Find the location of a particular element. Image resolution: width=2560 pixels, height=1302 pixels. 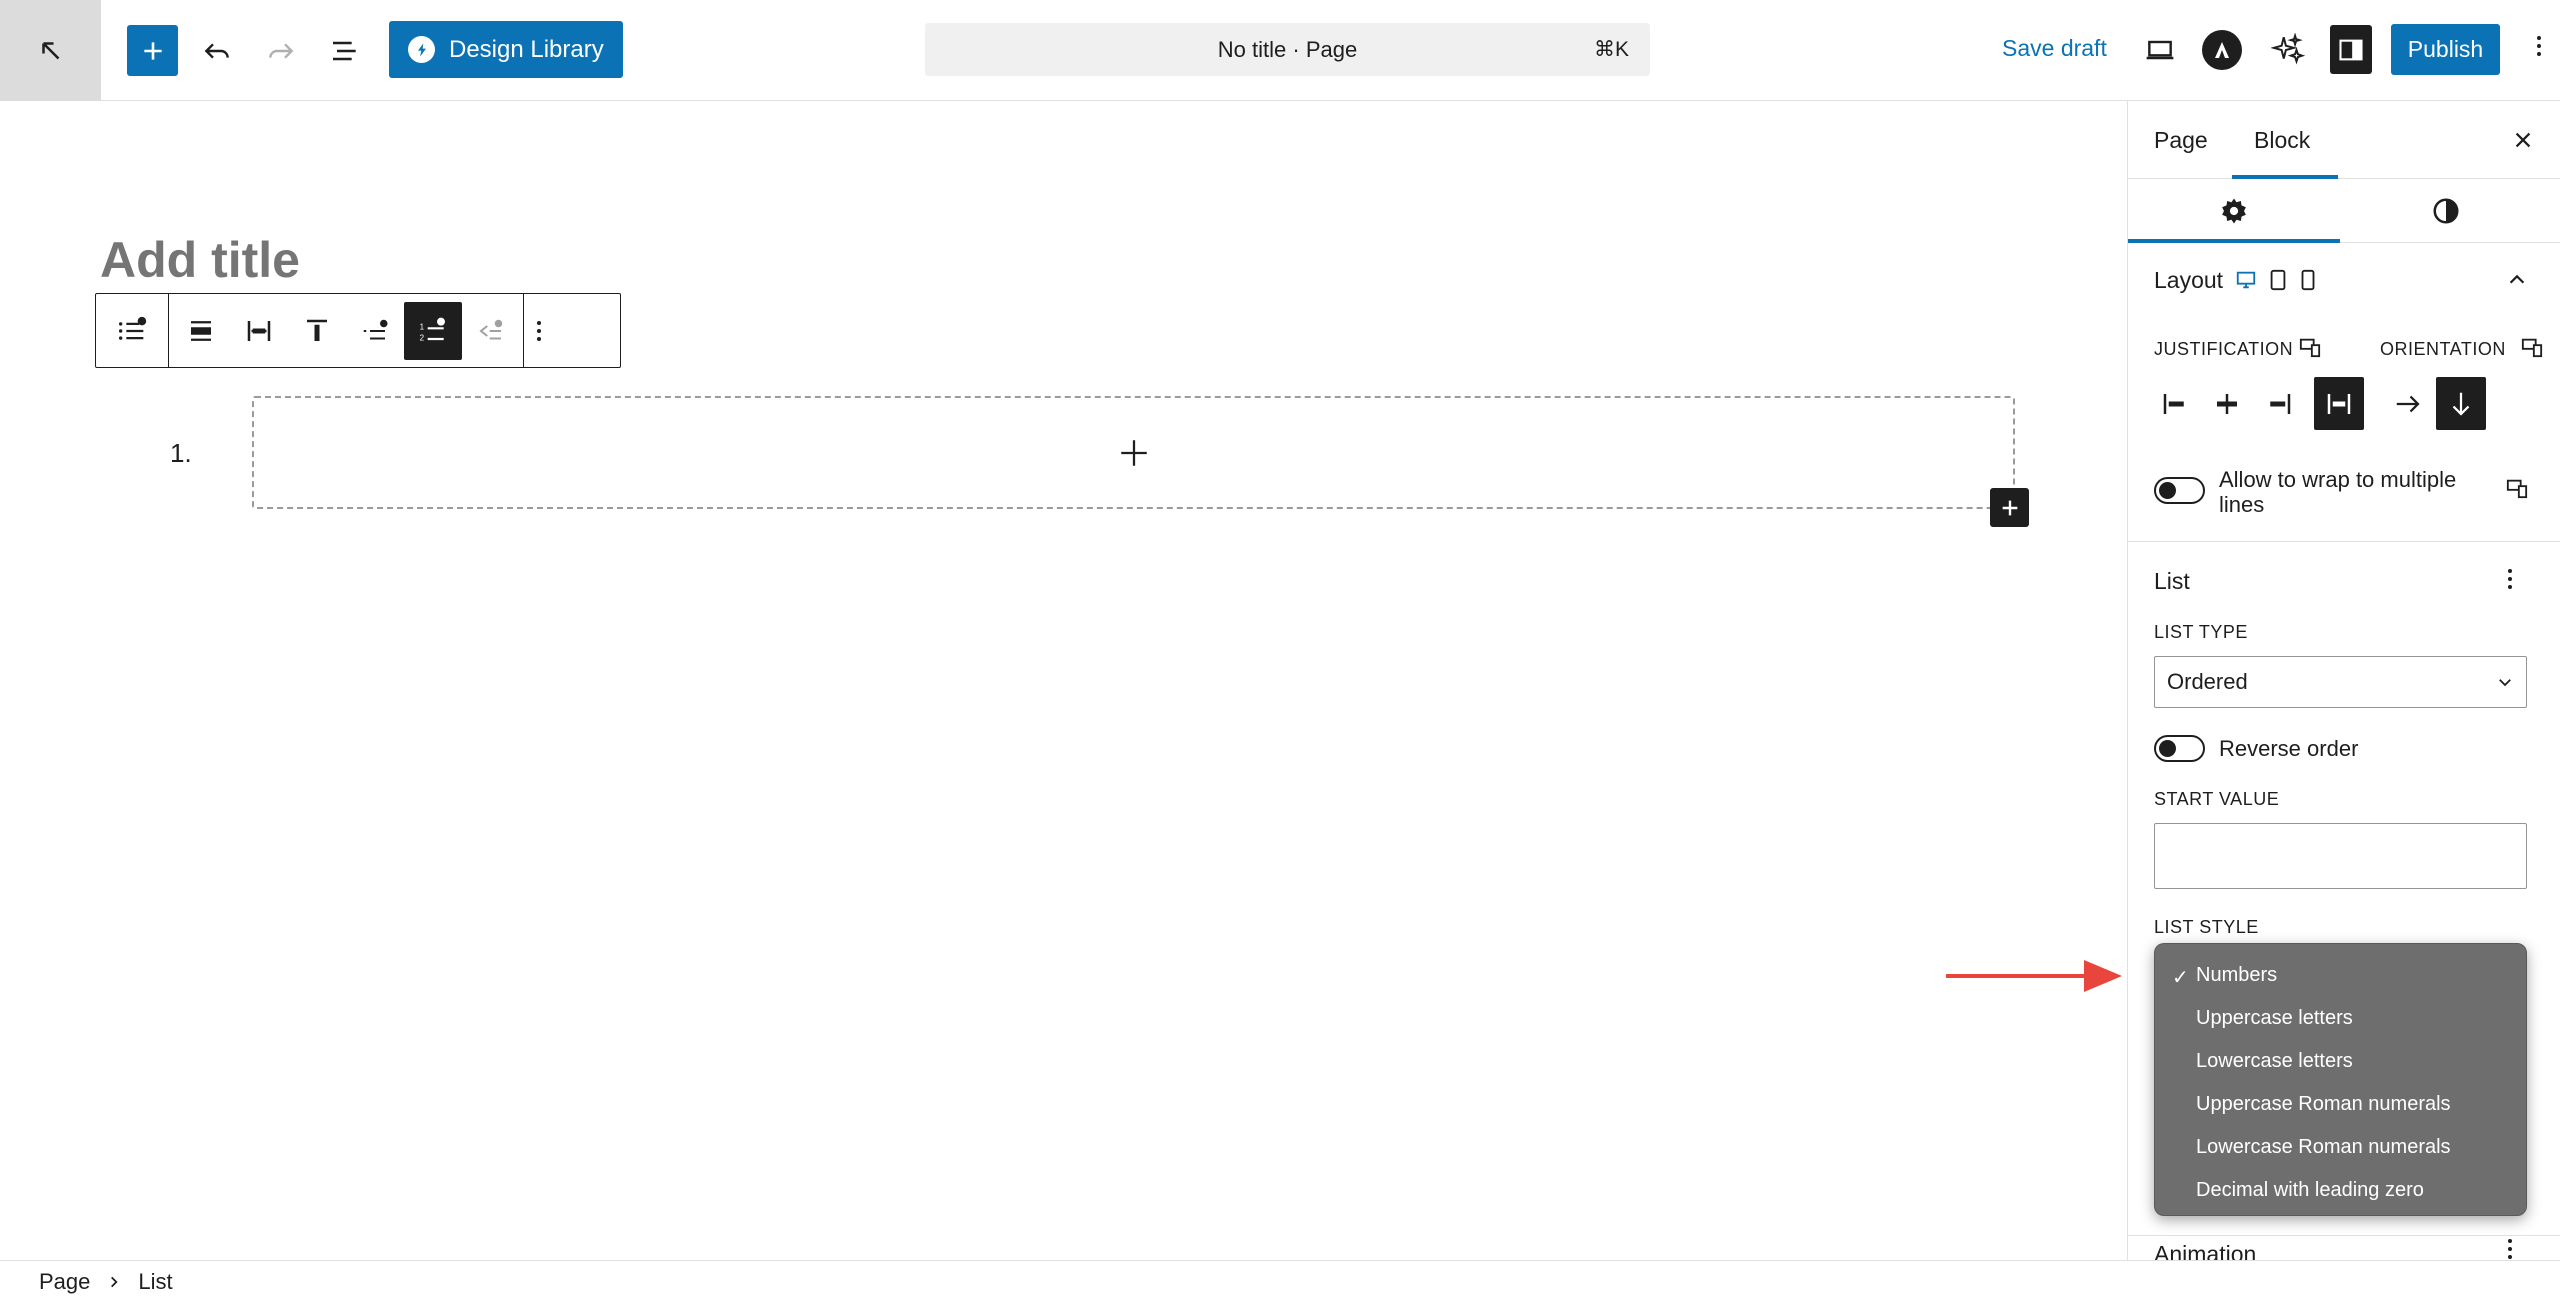

redo-button is located at coordinates (281, 51).